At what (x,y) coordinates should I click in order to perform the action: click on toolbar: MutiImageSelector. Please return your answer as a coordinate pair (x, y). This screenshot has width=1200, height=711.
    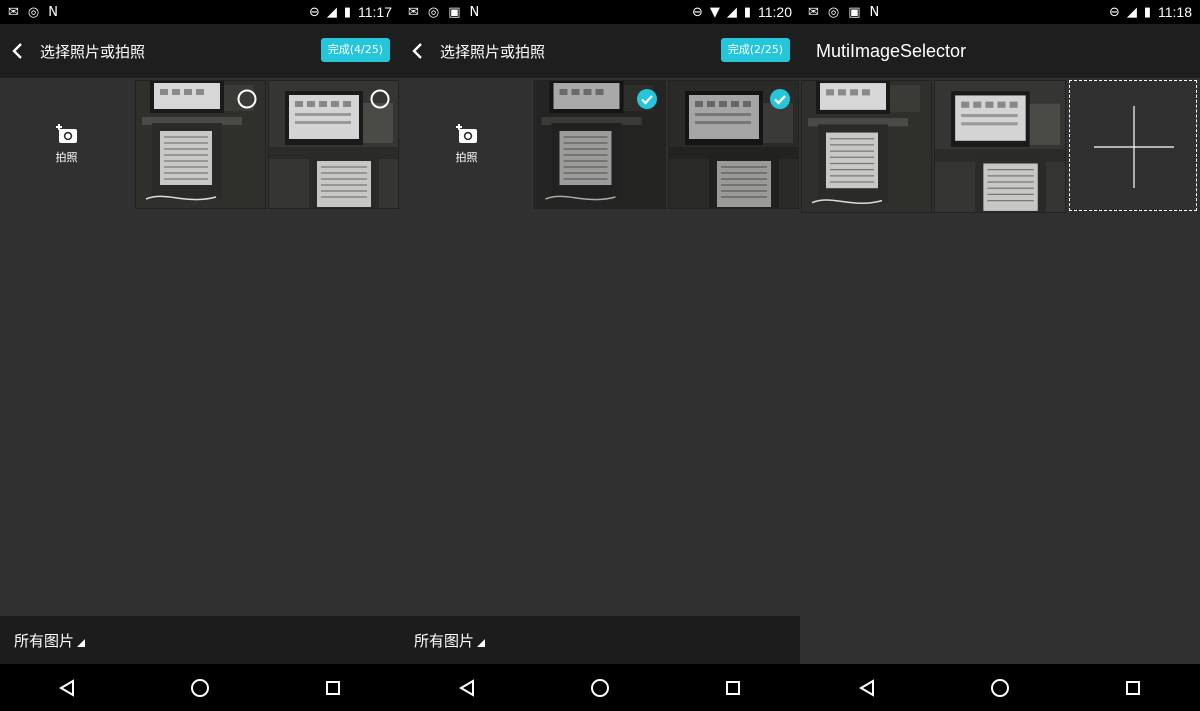
    Looking at the image, I should click on (1000, 51).